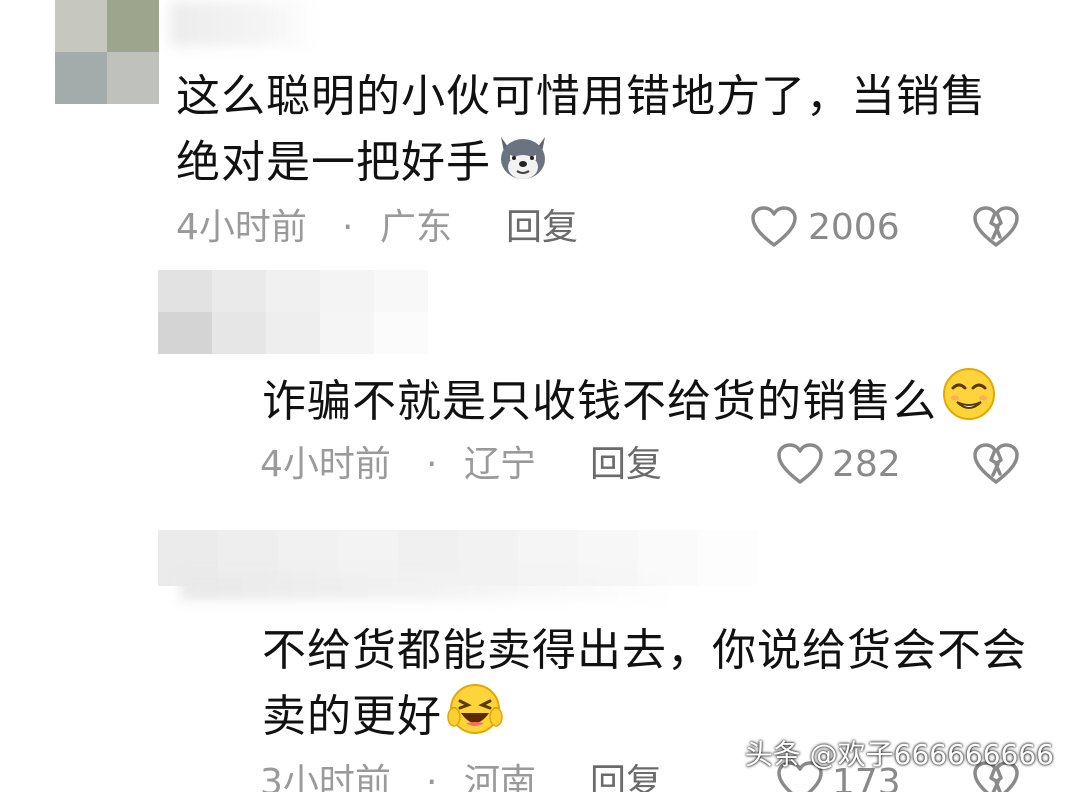 This screenshot has width=1076, height=792. What do you see at coordinates (500, 464) in the screenshot?
I see `location: 辽宁` at bounding box center [500, 464].